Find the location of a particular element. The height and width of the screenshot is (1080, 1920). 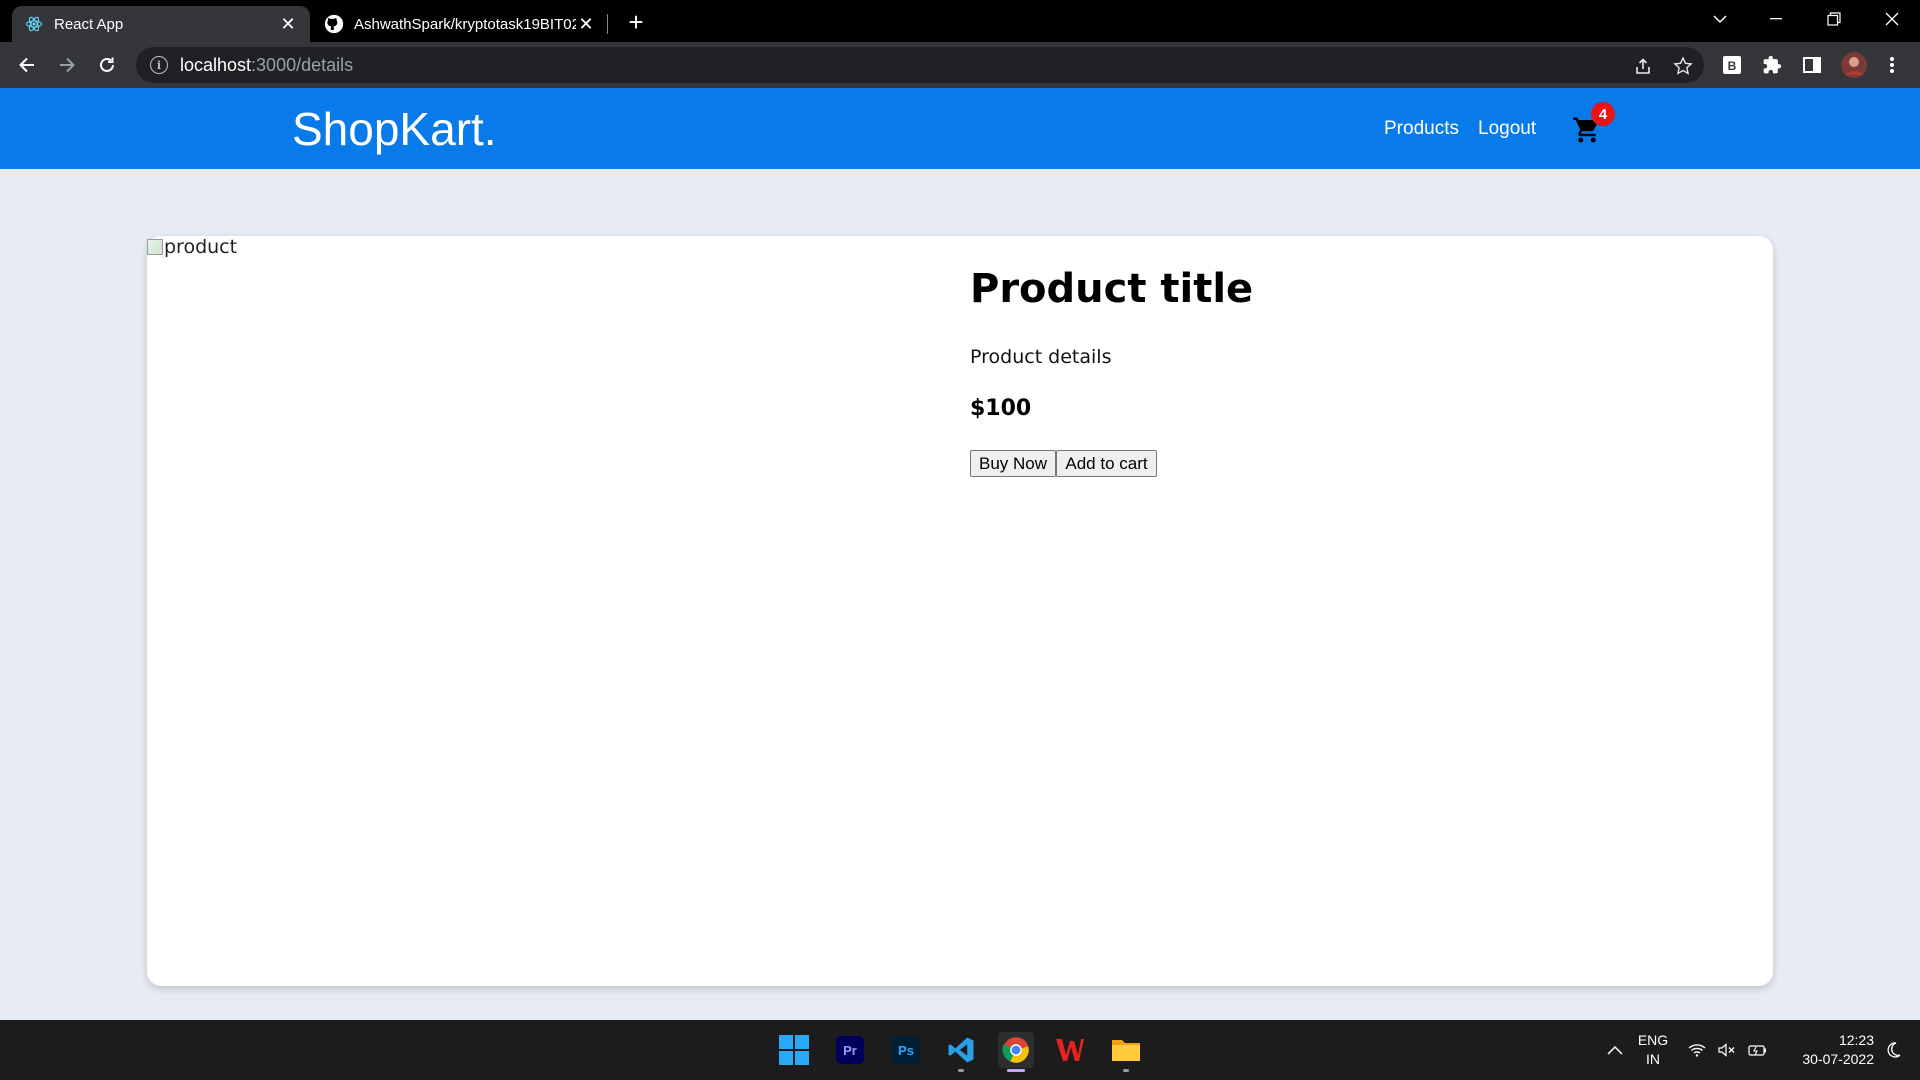

chrome-icon is located at coordinates (1016, 1052).